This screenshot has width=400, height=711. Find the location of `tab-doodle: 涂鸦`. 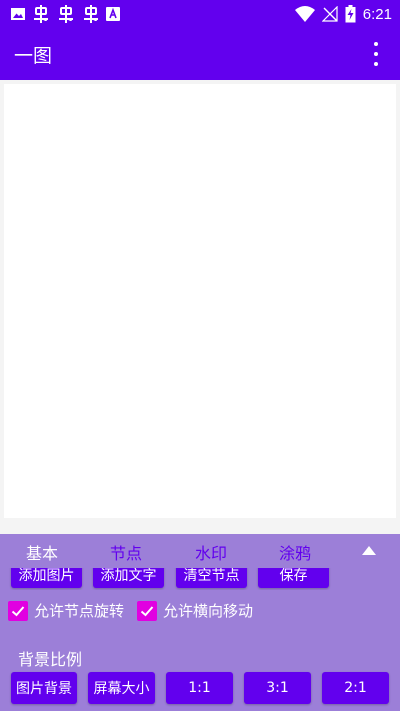

tab-doodle: 涂鸦 is located at coordinates (295, 552).